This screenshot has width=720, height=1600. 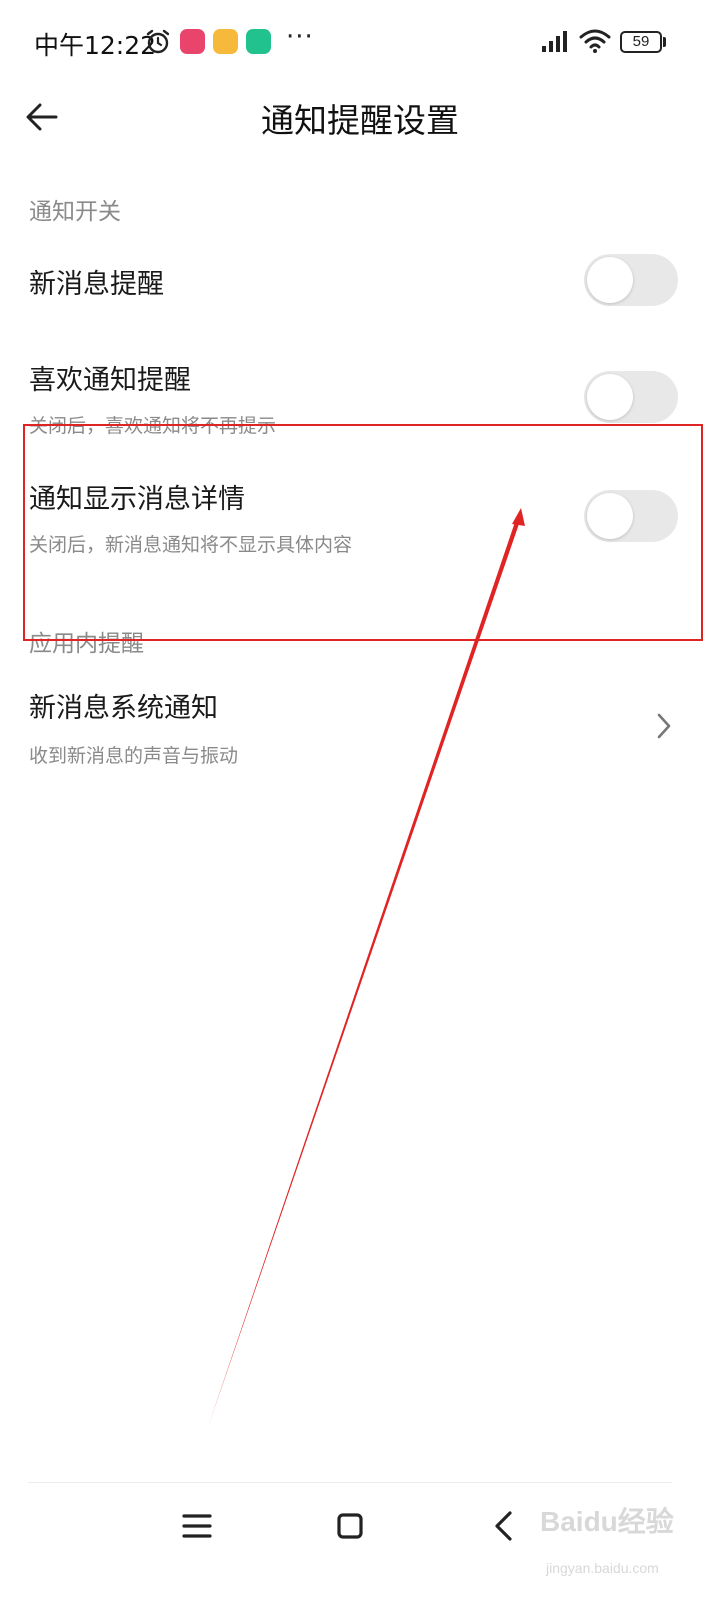 What do you see at coordinates (595, 41) in the screenshot?
I see `wifi-icon` at bounding box center [595, 41].